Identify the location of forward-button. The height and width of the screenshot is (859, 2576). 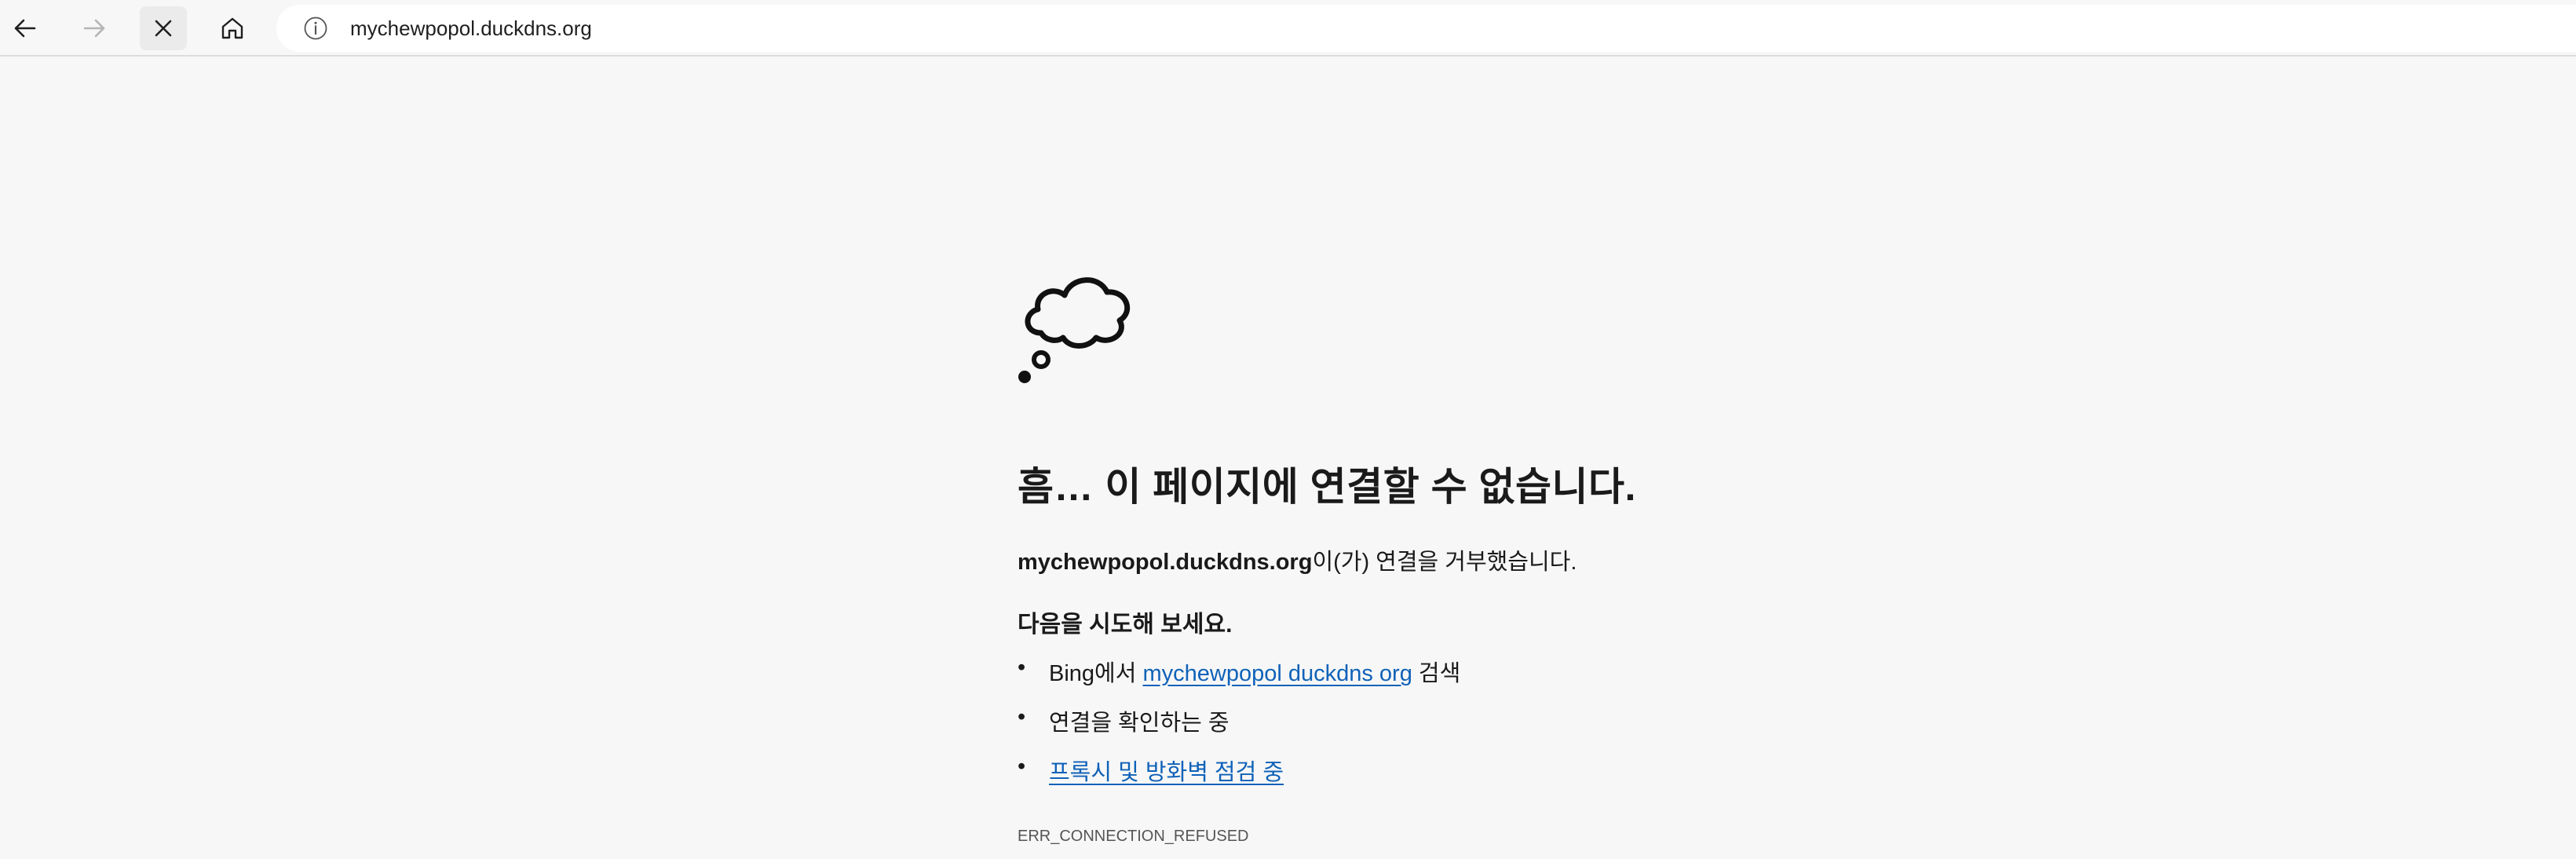
(95, 28).